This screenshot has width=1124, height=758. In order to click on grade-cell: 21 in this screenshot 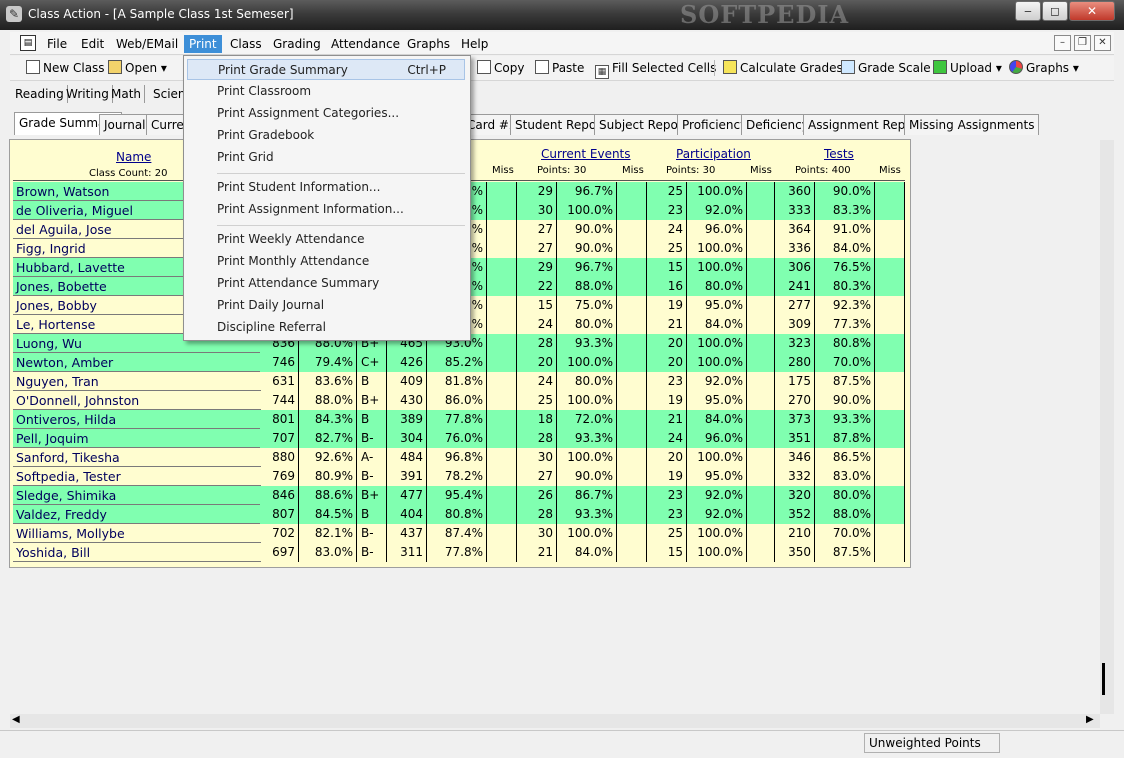, I will do `click(667, 324)`.